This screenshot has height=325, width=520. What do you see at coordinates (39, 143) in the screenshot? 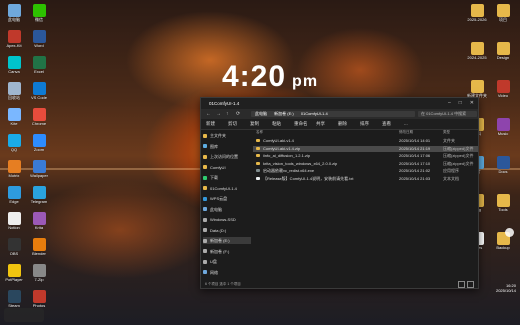
I see `desktop-shortcut: Zoom` at bounding box center [39, 143].